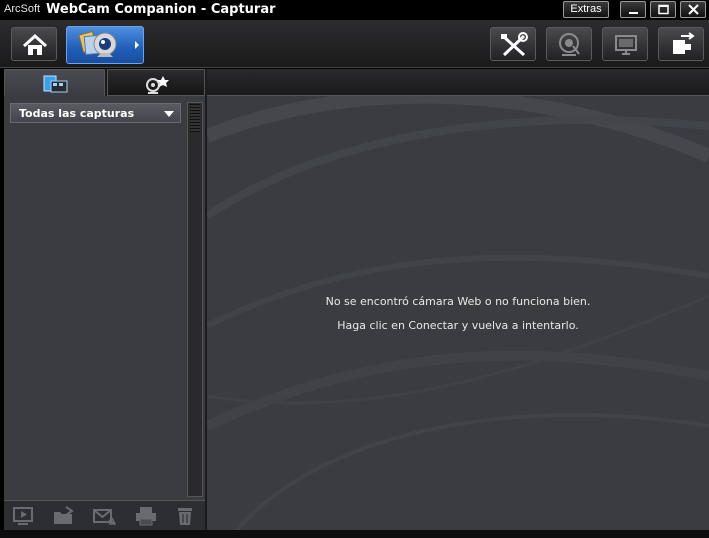  I want to click on tools-icon, so click(514, 44).